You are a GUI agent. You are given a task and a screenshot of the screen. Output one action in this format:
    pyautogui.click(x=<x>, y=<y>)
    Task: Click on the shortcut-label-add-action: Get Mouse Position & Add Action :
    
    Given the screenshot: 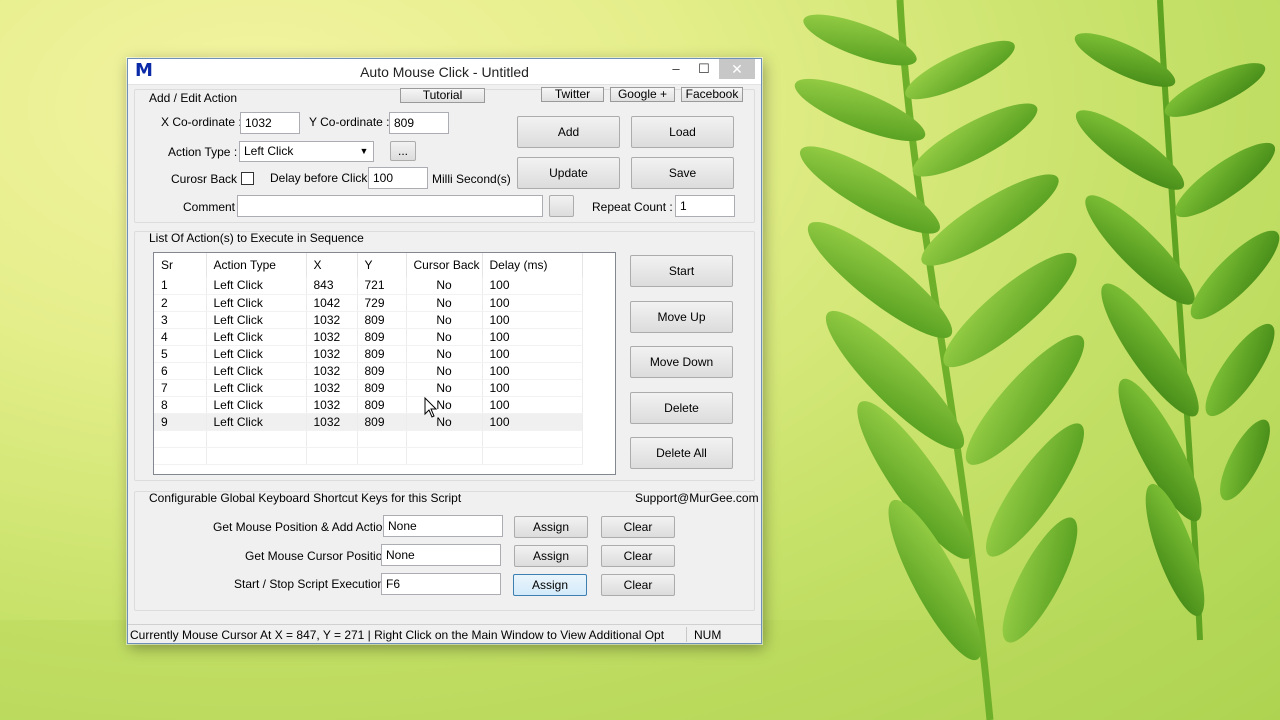 What is the action you would take?
    pyautogui.click(x=304, y=527)
    